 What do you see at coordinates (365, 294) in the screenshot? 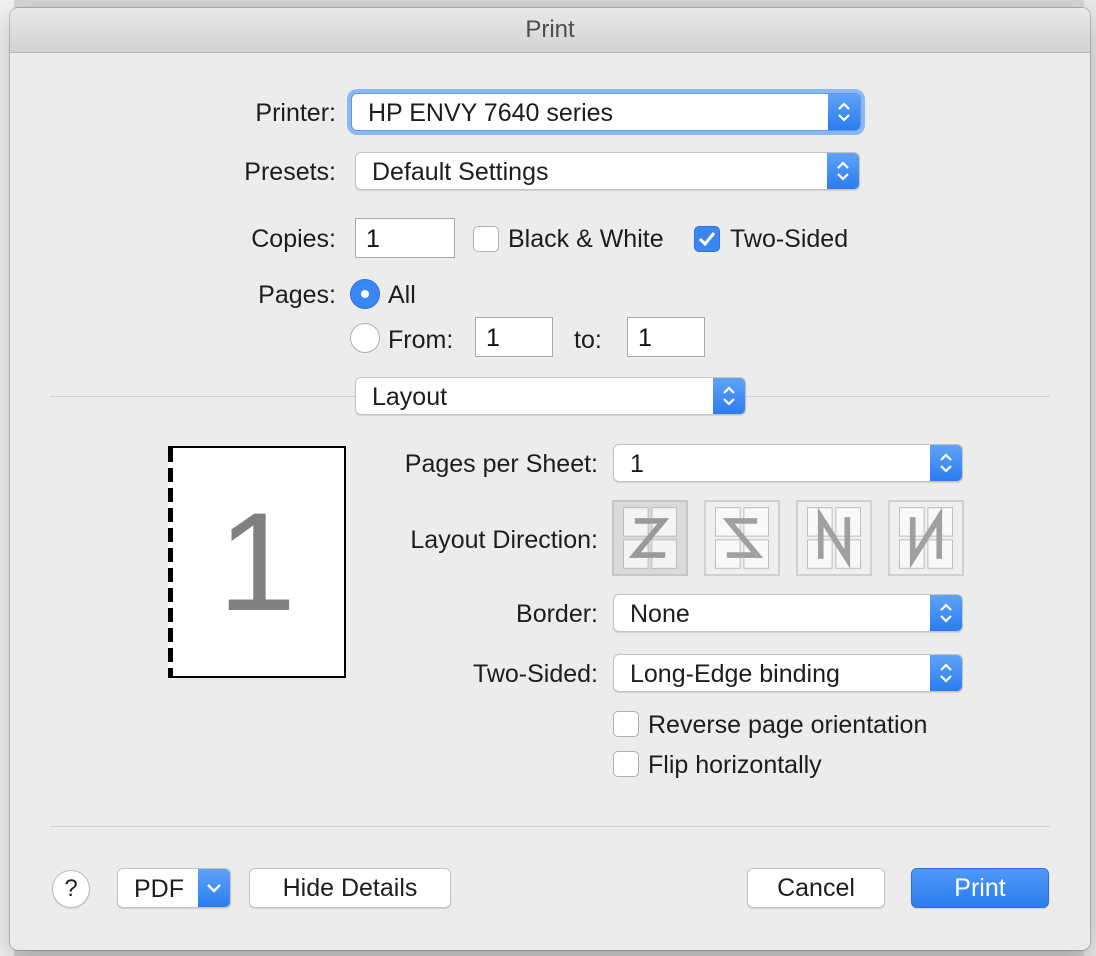
I see `pages-all-radio` at bounding box center [365, 294].